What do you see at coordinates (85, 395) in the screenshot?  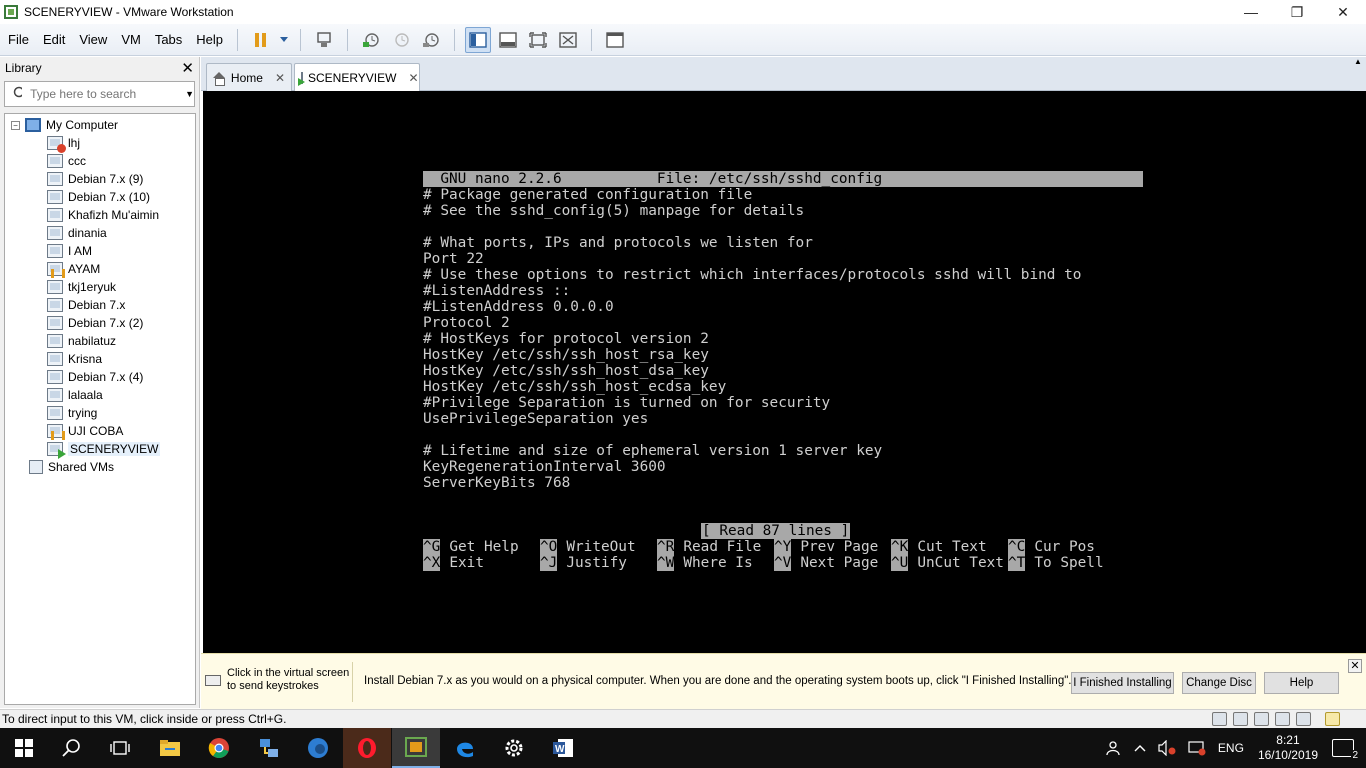 I see `tree-label: lalaala` at bounding box center [85, 395].